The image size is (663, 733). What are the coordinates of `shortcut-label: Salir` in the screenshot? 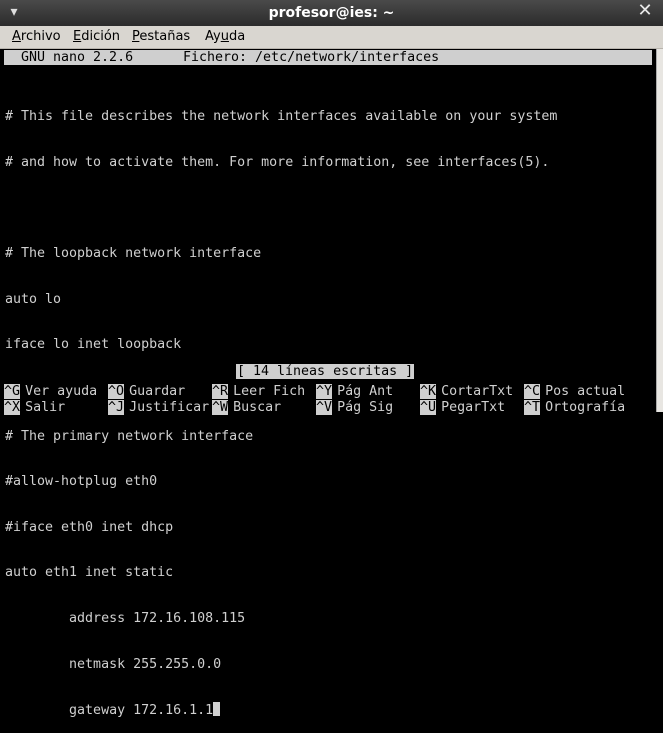 It's located at (45, 407).